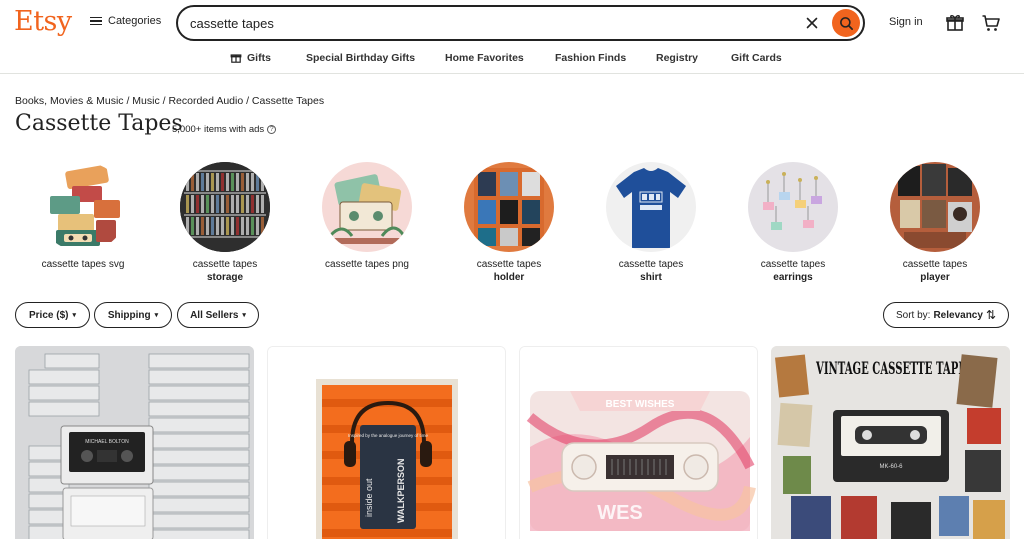 The width and height of the screenshot is (1024, 539). I want to click on product-card: VINTAGE CASSETTE TAPE MK-60-6, so click(890, 442).